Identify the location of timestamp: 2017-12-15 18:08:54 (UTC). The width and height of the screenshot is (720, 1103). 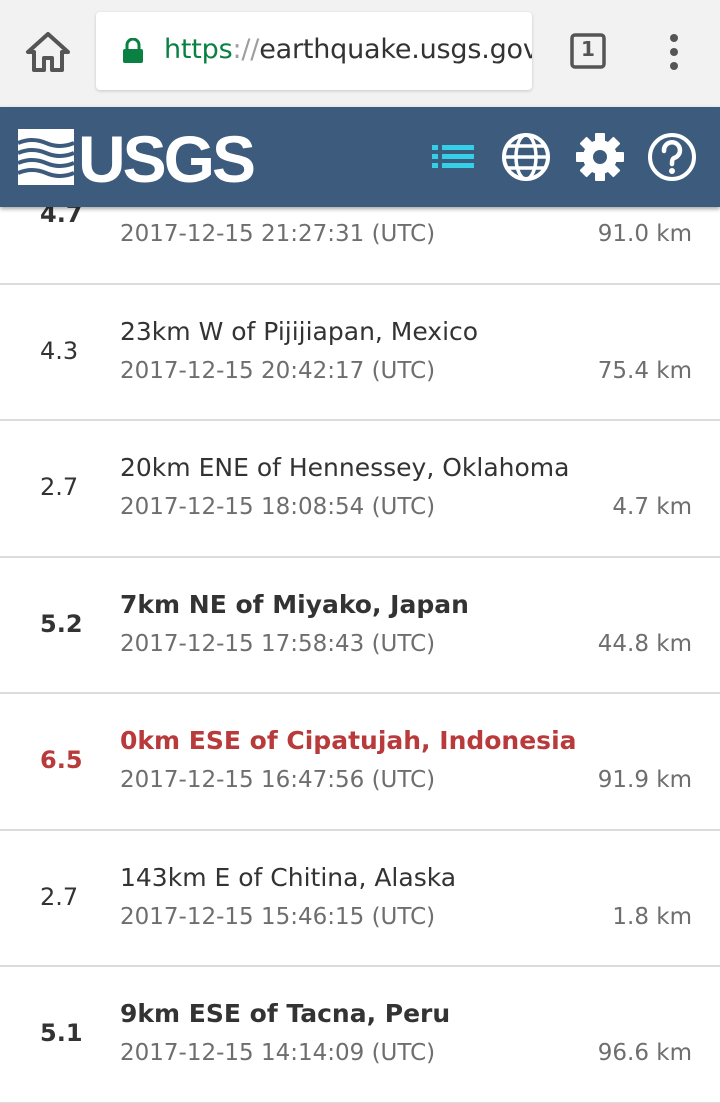
(278, 507).